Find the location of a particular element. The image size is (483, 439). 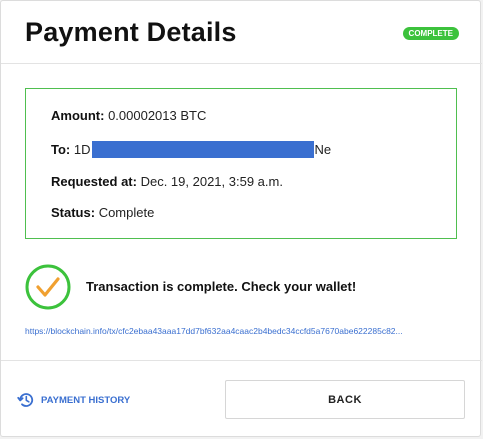

amount-row: Amount: 0.00002013 BTC is located at coordinates (128, 115).